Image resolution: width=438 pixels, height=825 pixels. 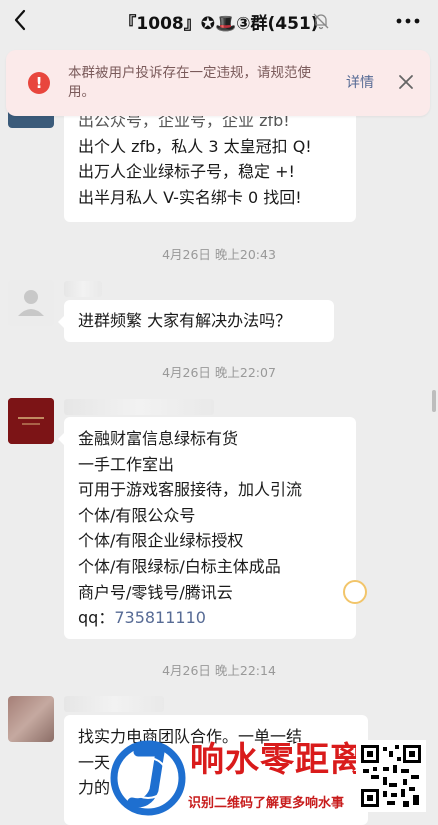 I want to click on message-line: 个体/有限公众号, so click(x=137, y=515).